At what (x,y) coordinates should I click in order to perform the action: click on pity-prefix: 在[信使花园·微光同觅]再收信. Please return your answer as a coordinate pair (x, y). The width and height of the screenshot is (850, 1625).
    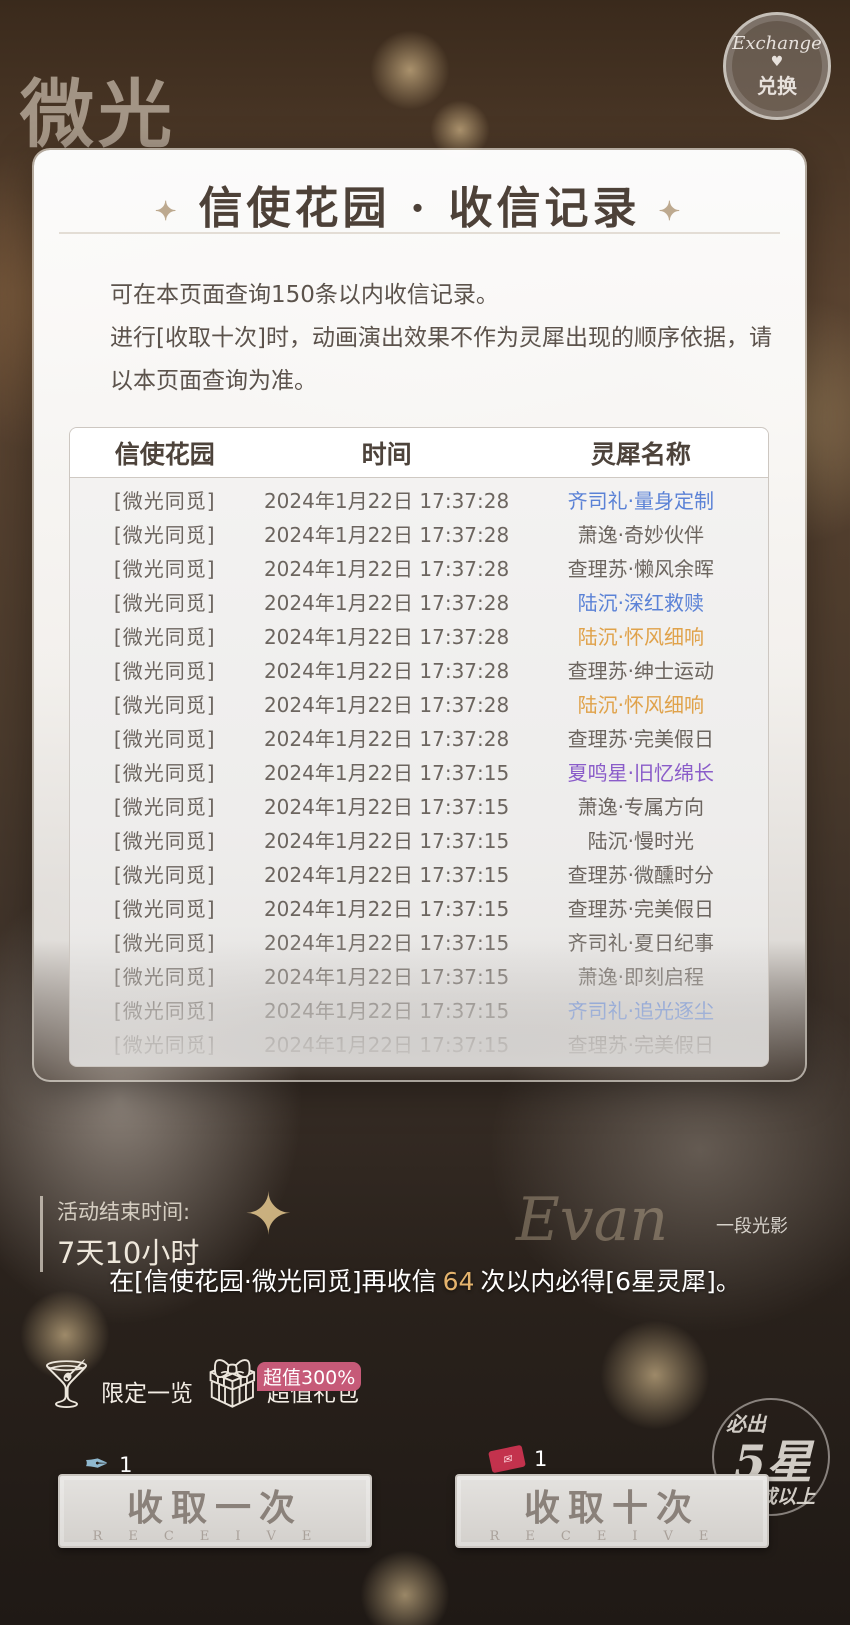
    Looking at the image, I should click on (273, 1281).